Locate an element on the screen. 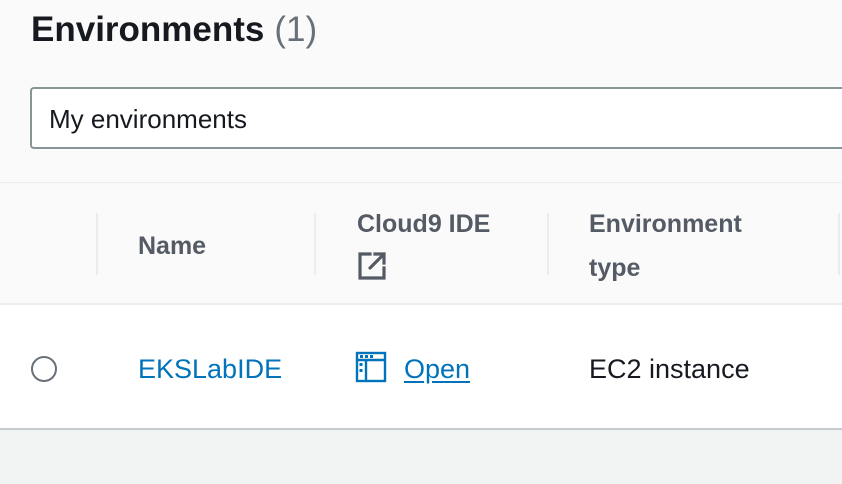 This screenshot has height=484, width=842. column-header-environment-type-line2: type is located at coordinates (614, 268).